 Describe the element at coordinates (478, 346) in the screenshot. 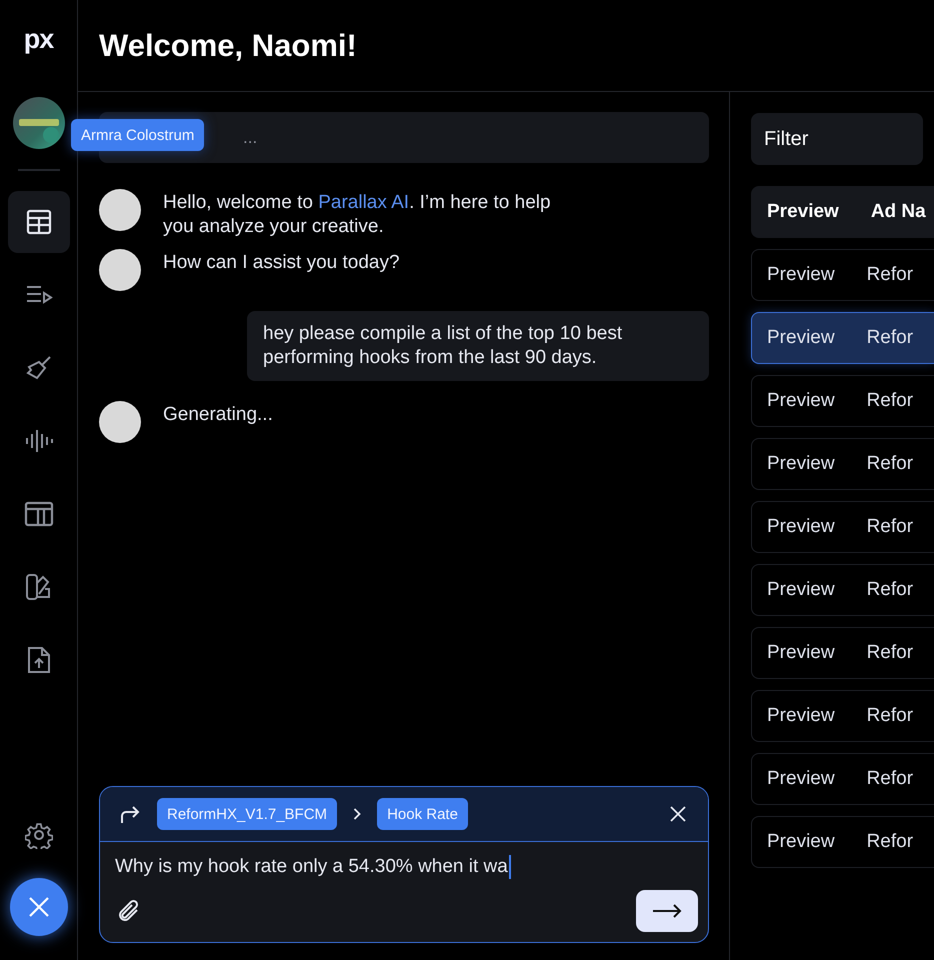

I see `user-message: hey please compile a list of the top 10 best performing hooks from the last 90 days.` at that location.